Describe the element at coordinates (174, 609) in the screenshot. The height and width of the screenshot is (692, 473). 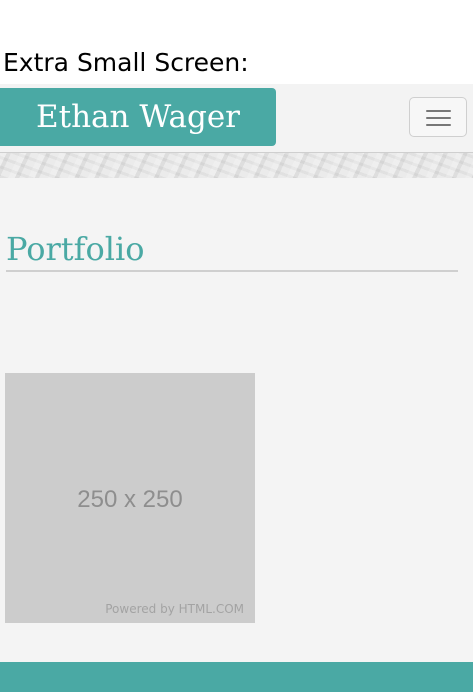
I see `placeholder-credit-text: Powered by HTML.COM` at that location.